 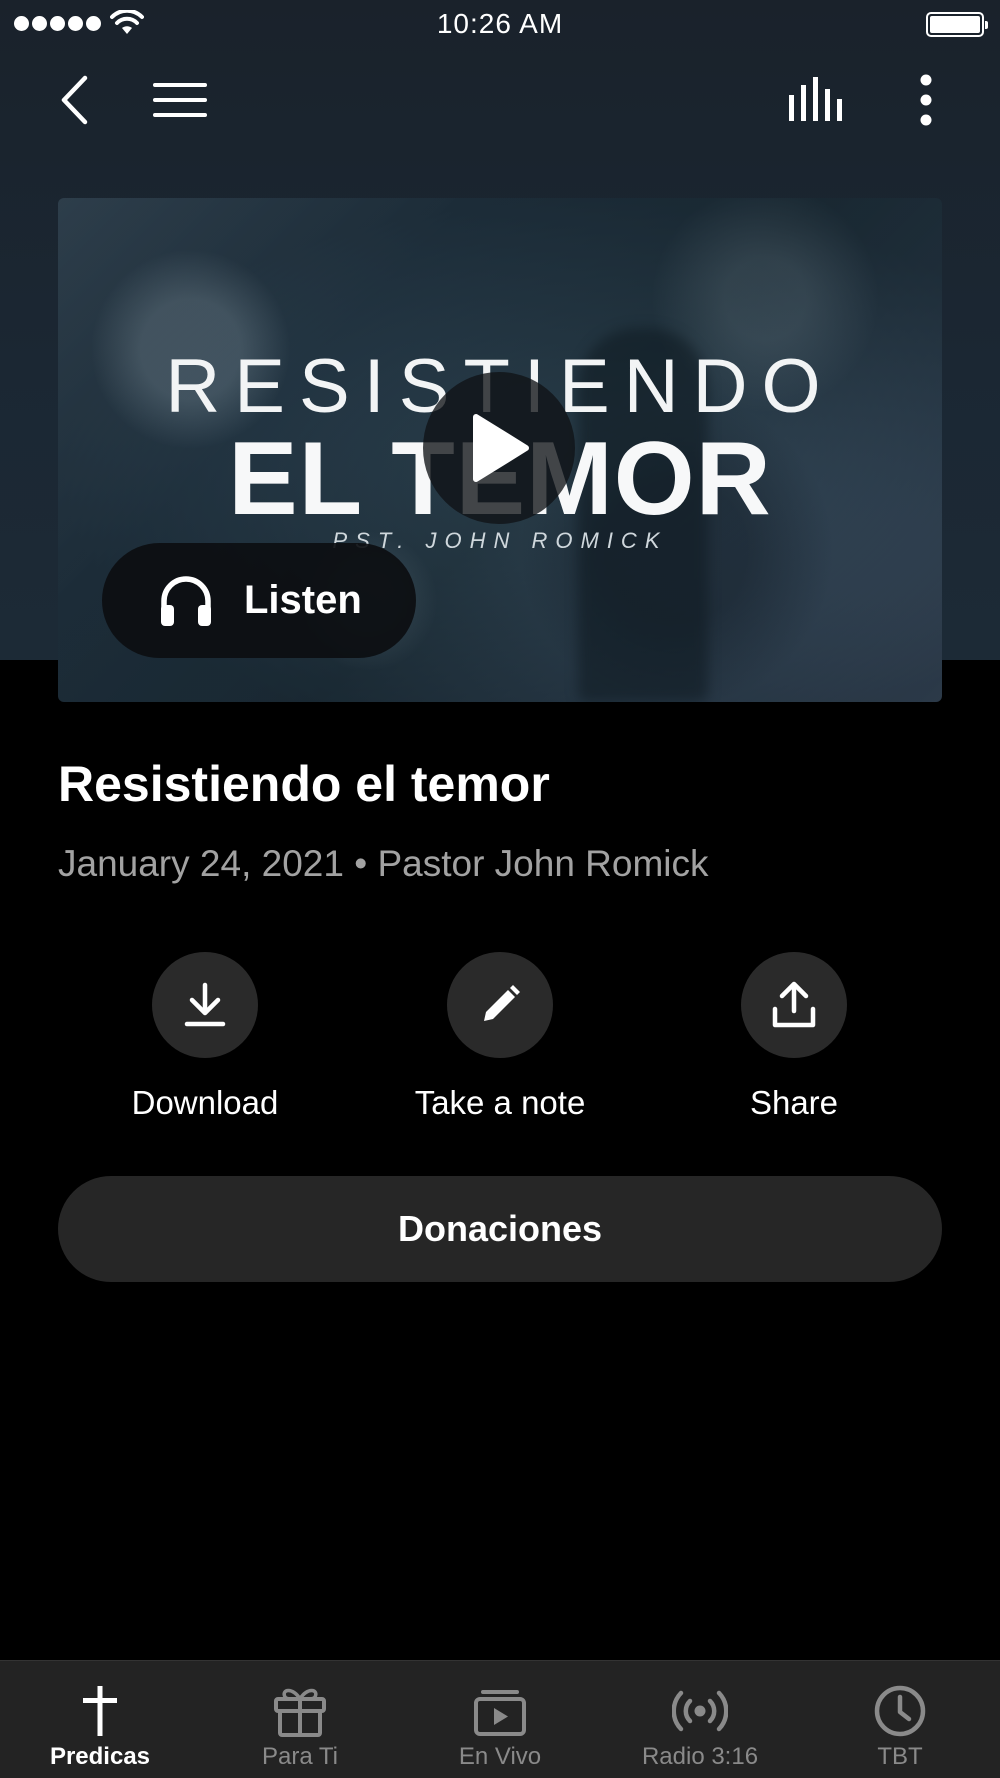 I want to click on tab-tbt: TBT, so click(x=900, y=1719).